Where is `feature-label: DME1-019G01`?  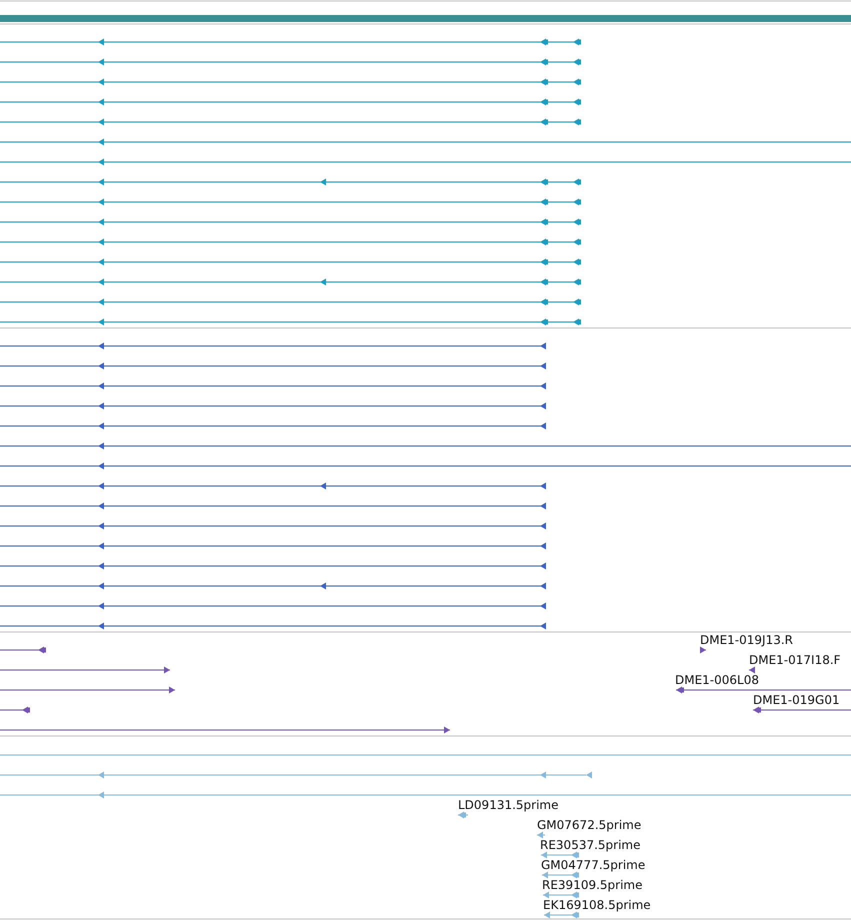
feature-label: DME1-019G01 is located at coordinates (796, 700).